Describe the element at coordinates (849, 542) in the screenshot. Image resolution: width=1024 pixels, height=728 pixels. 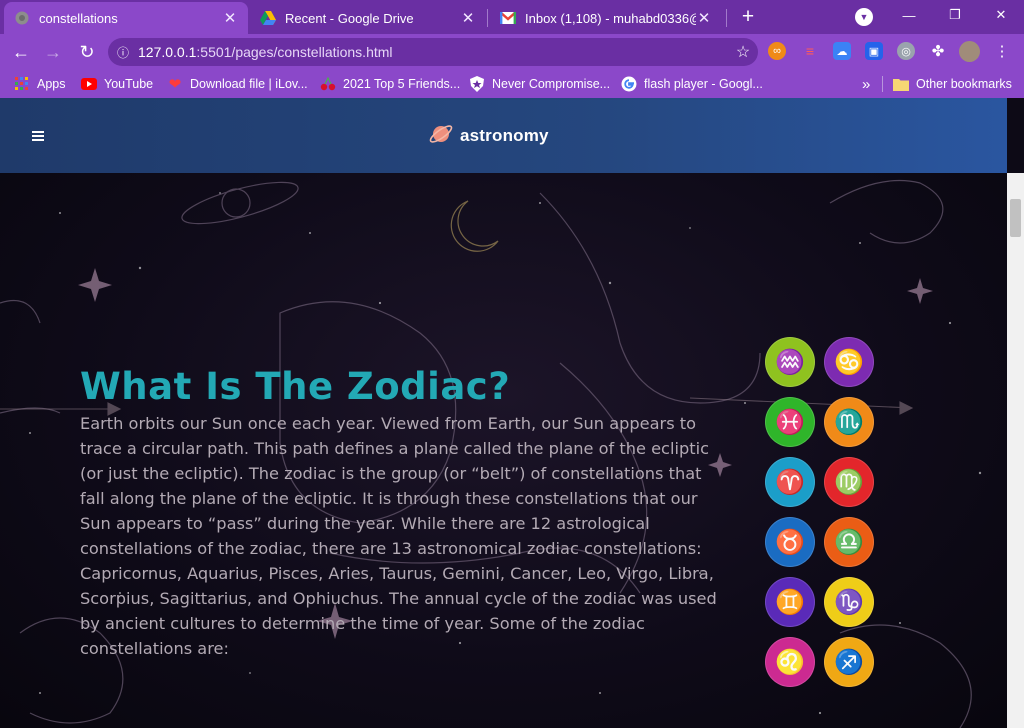
I see `libra-icon: ♎` at that location.